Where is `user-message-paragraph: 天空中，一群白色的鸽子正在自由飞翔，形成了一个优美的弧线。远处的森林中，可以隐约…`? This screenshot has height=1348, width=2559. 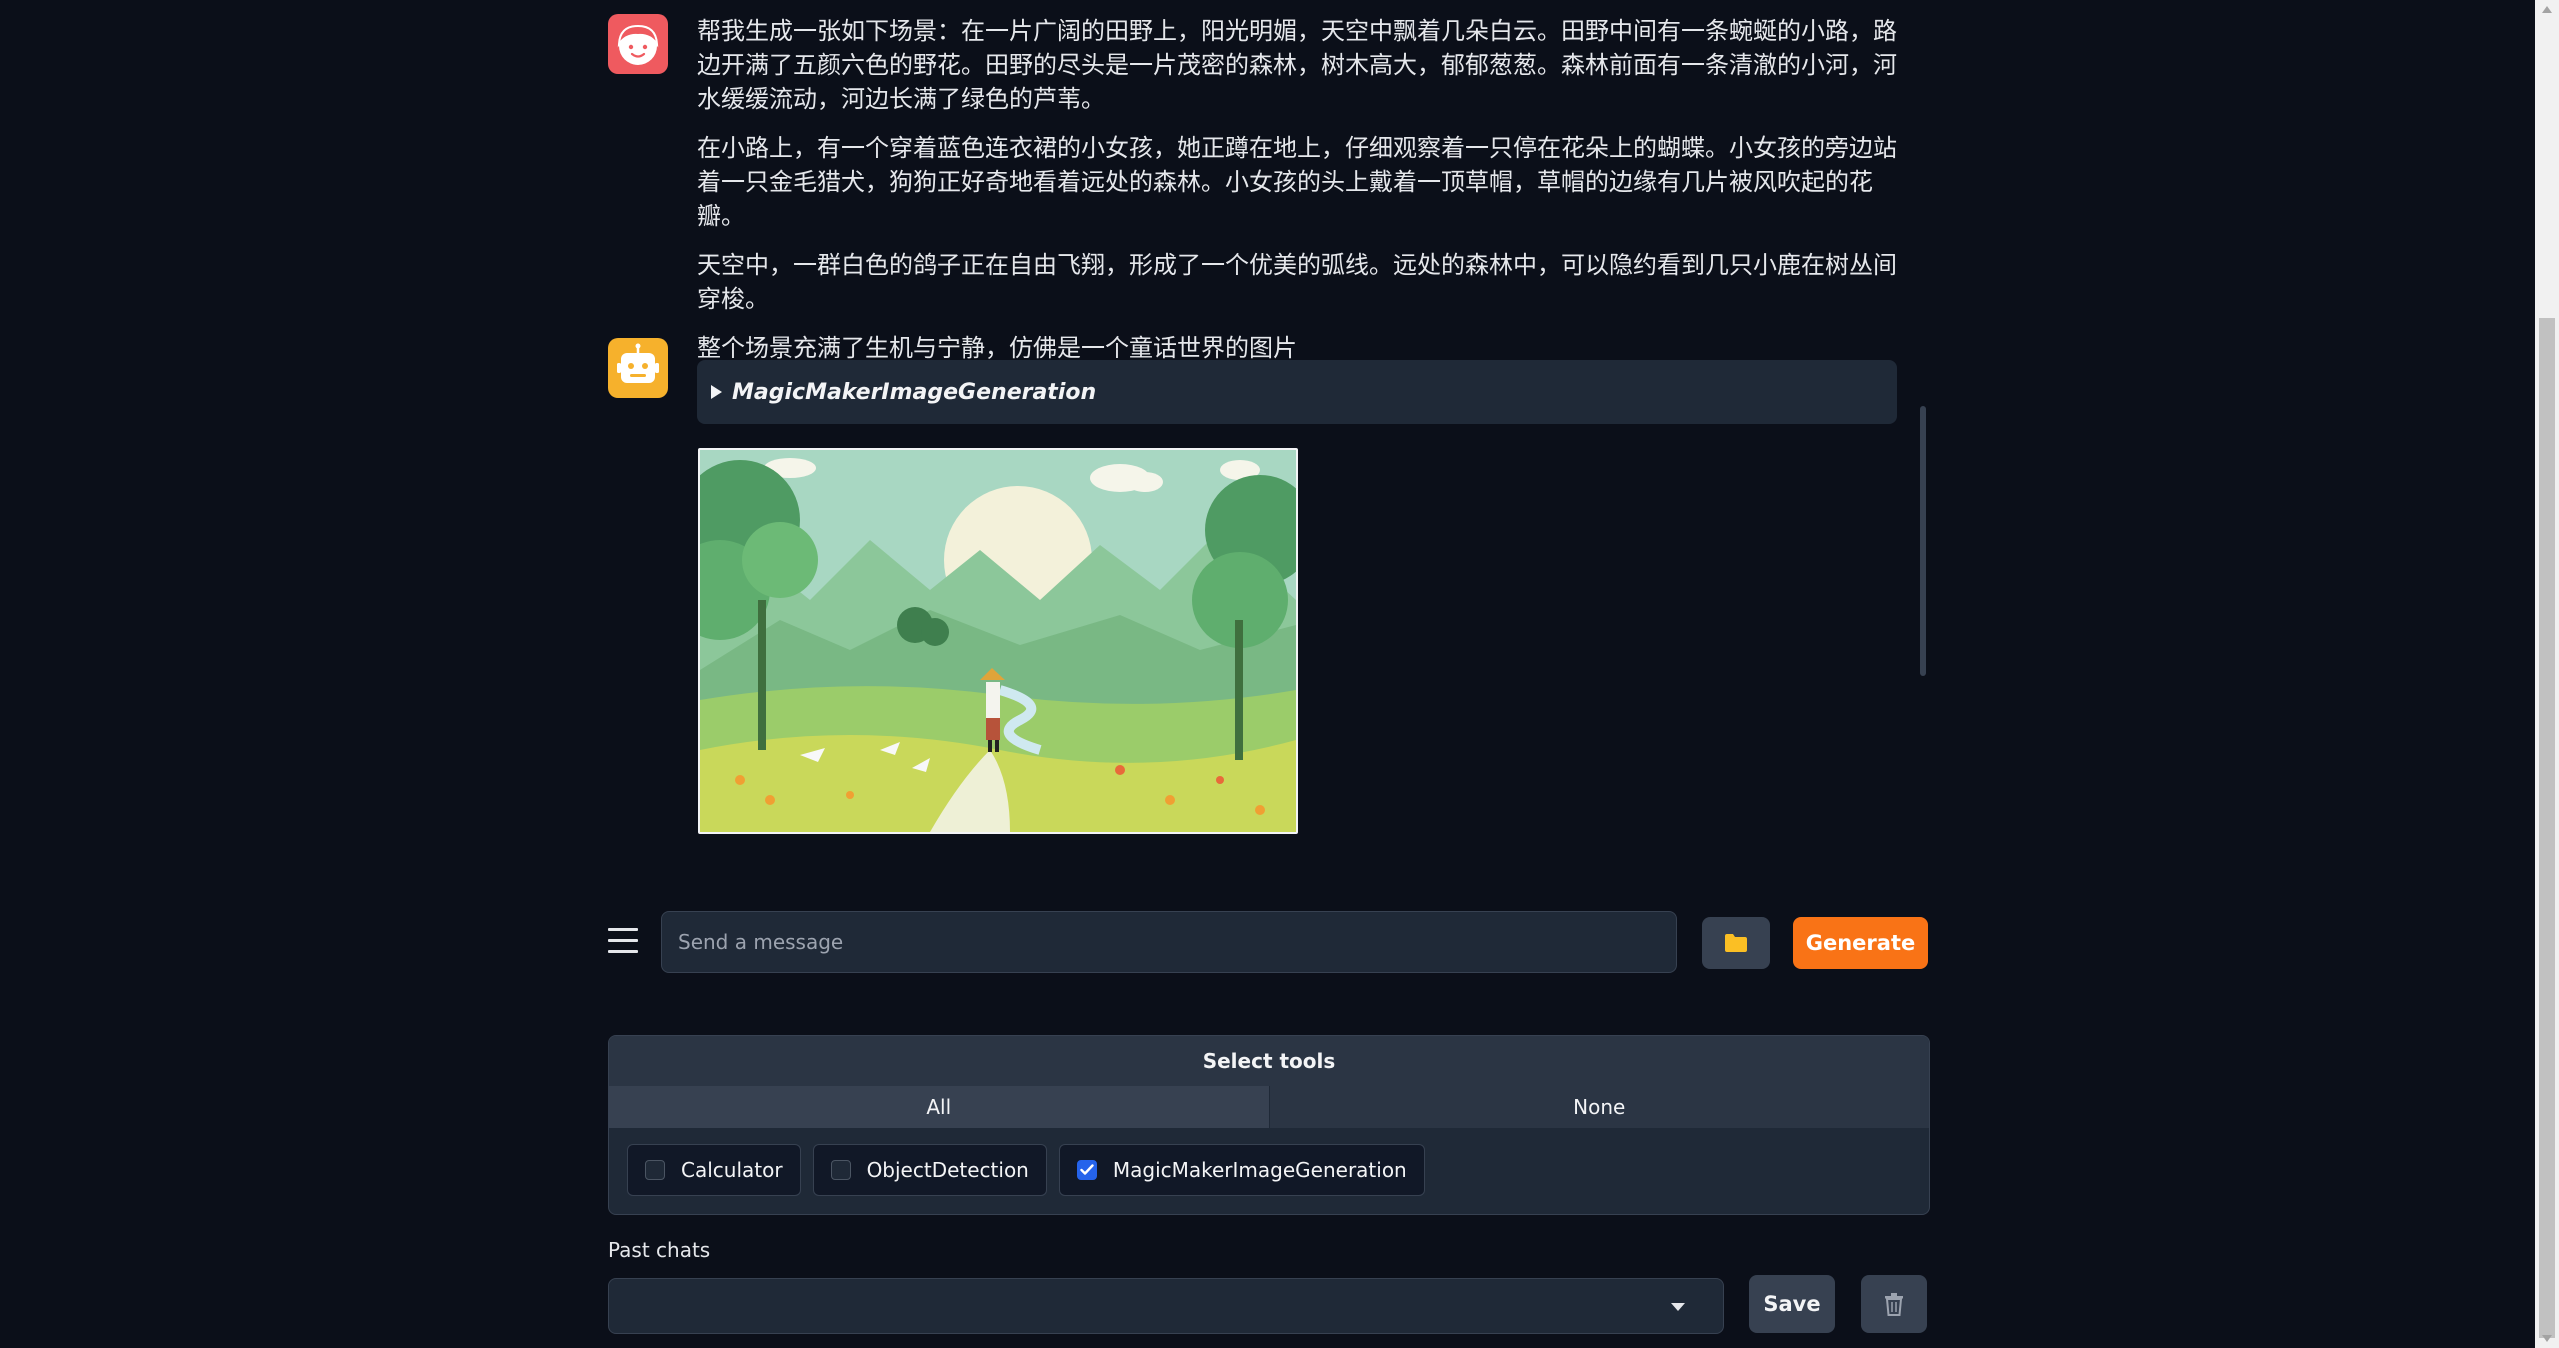
user-message-paragraph: 天空中，一群白色的鸽子正在自由飞翔，形成了一个优美的弧线。远处的森林中，可以隐约… is located at coordinates (1297, 282).